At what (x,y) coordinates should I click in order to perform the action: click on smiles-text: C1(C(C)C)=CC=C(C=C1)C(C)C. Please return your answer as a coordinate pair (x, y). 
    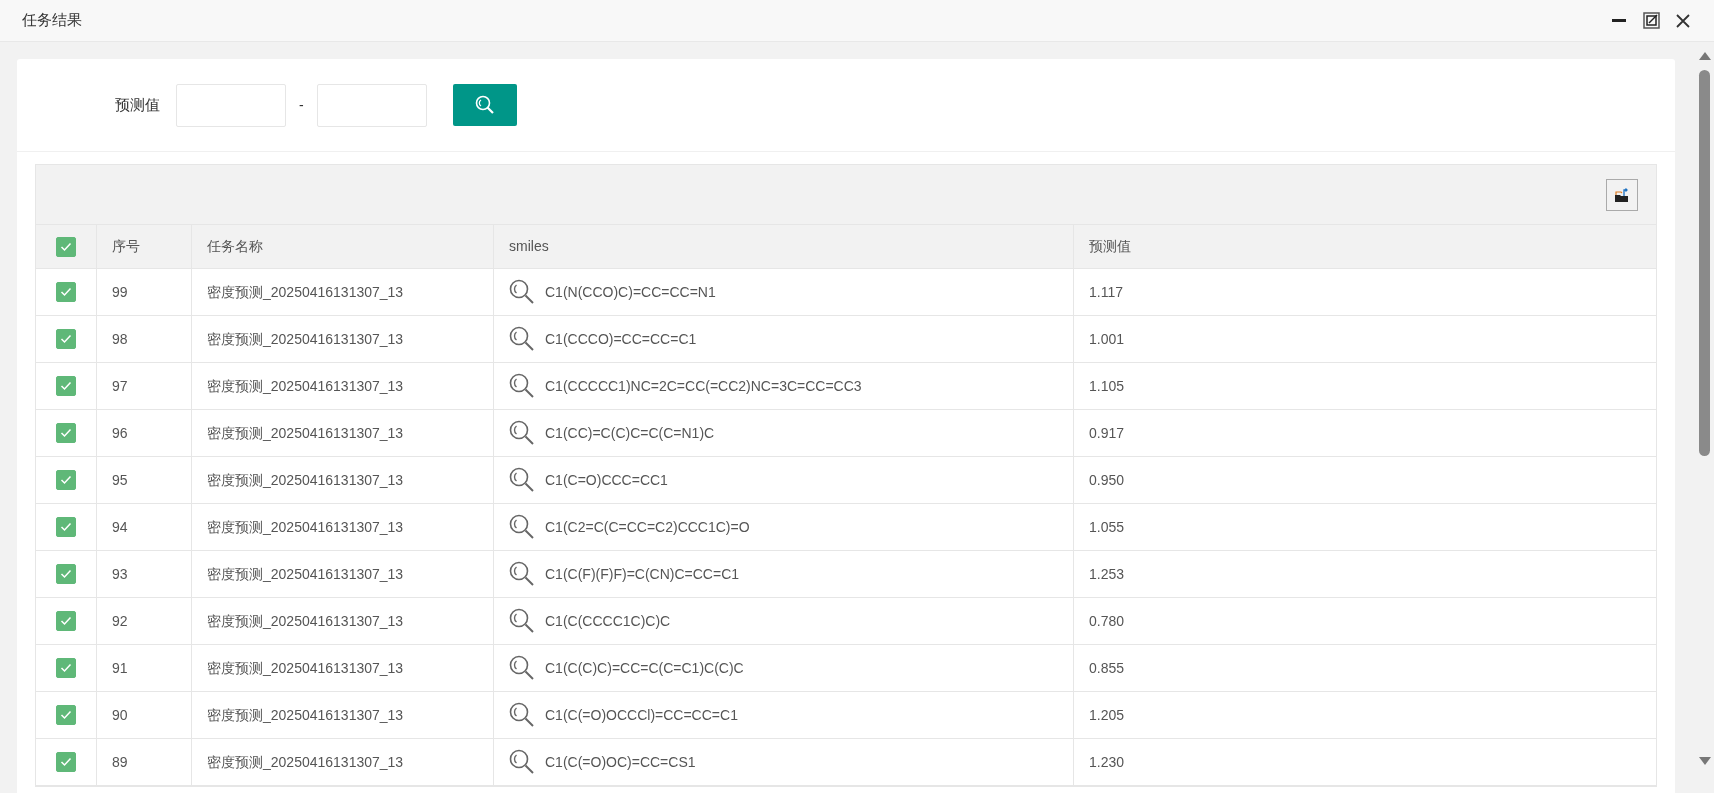
    Looking at the image, I should click on (644, 668).